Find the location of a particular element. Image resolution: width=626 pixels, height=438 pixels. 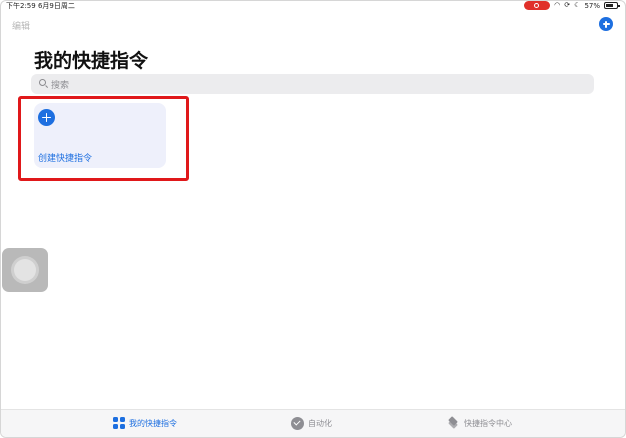

add-shortcut-icon is located at coordinates (606, 24).